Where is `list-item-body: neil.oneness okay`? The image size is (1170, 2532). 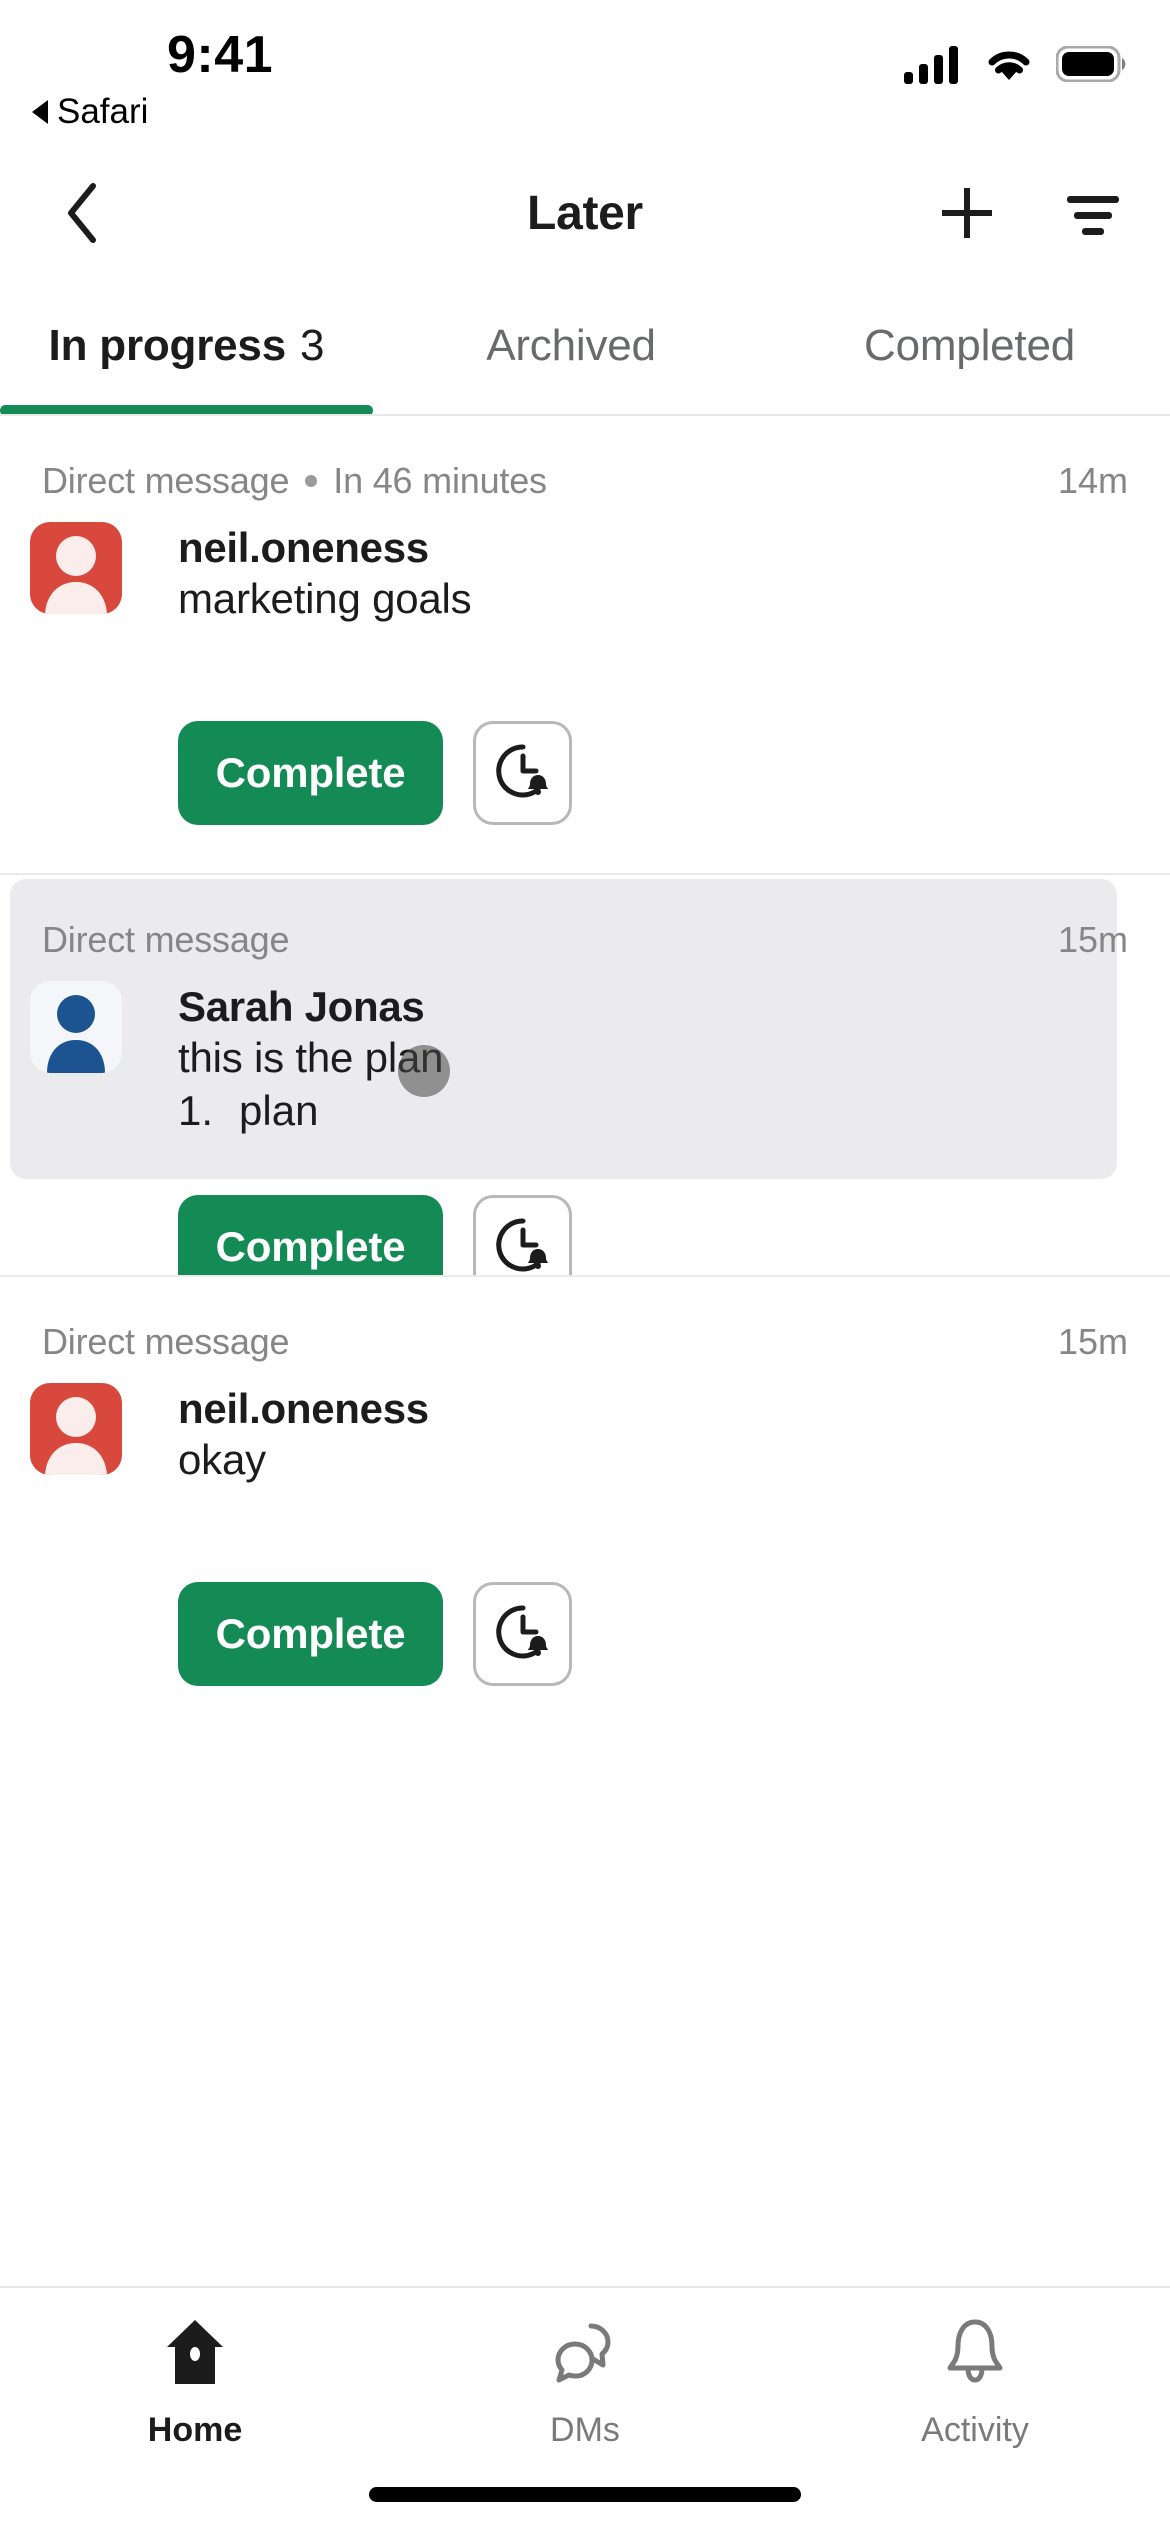
list-item-body: neil.oneness okay is located at coordinates (653, 1435).